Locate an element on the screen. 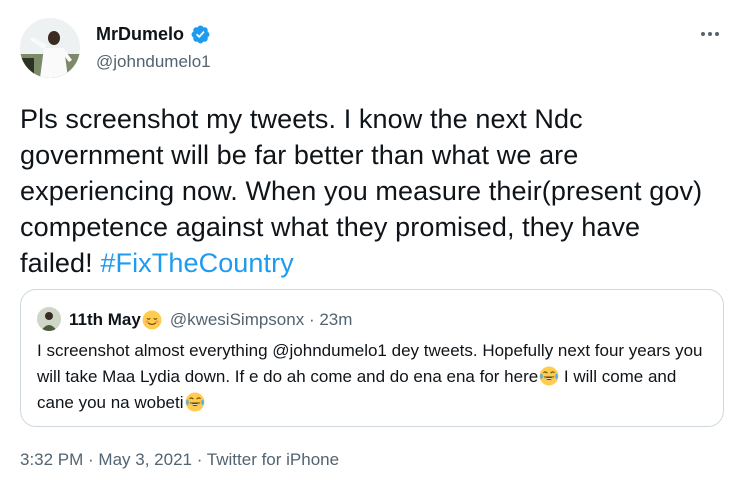 This screenshot has width=738, height=482. more-options-button is located at coordinates (710, 34).